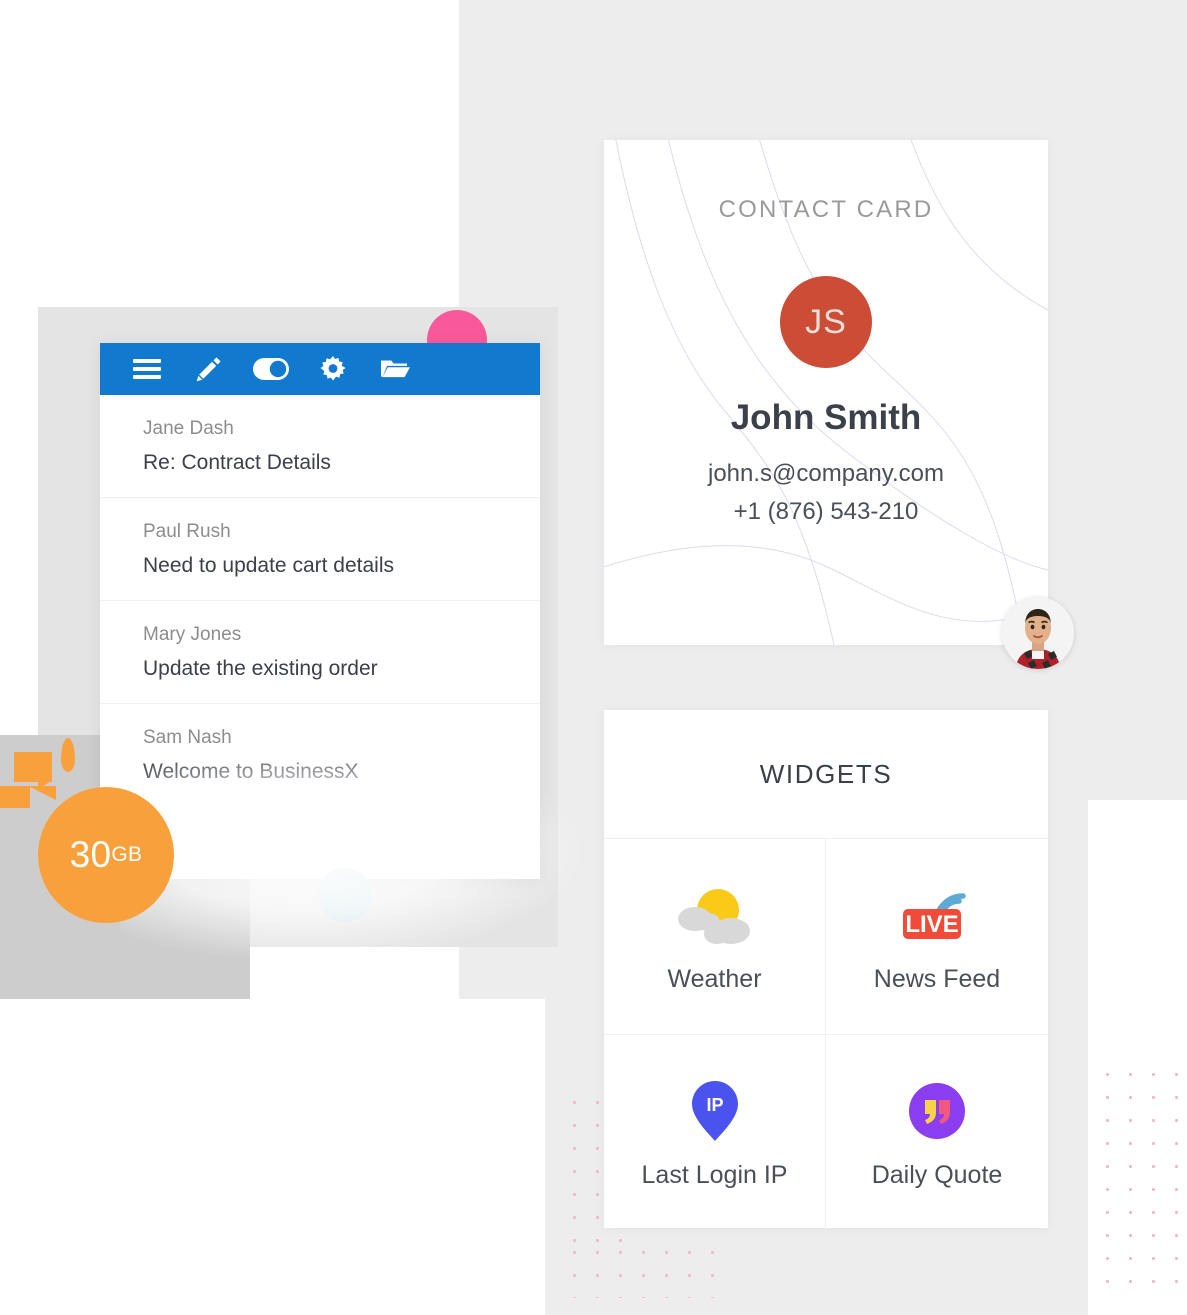 The width and height of the screenshot is (1187, 1315). I want to click on dot-grid-pattern-horizontal, so click(641, 1268).